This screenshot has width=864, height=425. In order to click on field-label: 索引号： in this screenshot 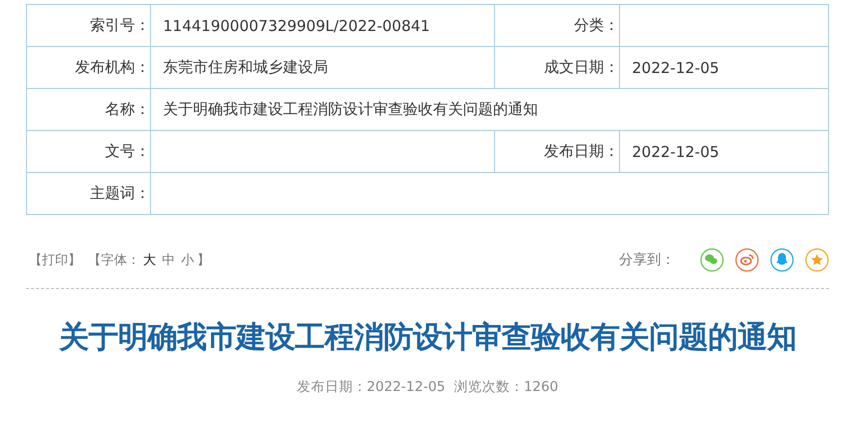, I will do `click(120, 25)`.